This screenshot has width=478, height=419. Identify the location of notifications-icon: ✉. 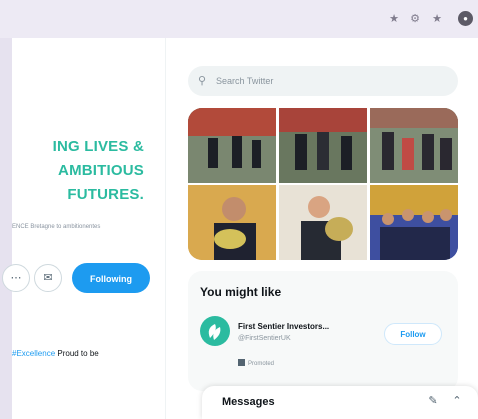
(48, 278).